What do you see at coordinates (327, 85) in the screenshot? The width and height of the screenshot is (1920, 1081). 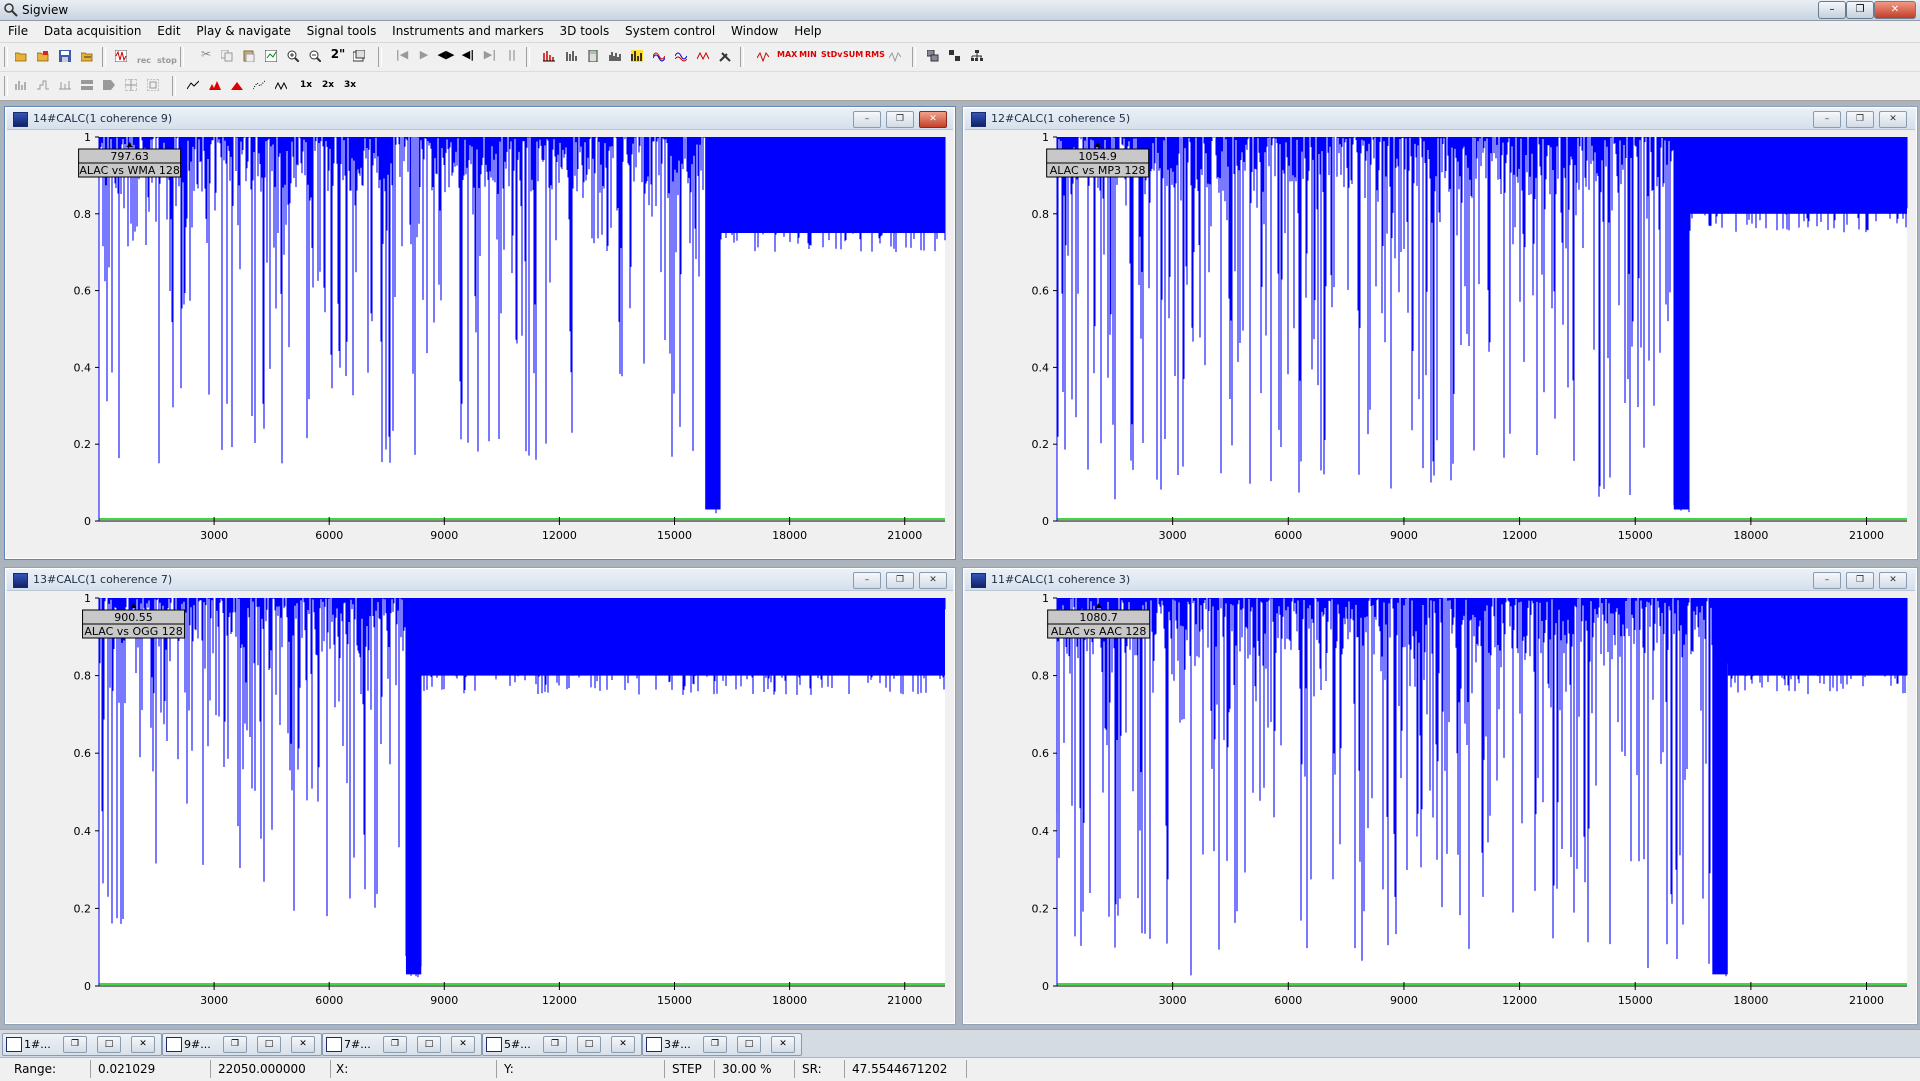 I see `scale-2x-button: 2x` at bounding box center [327, 85].